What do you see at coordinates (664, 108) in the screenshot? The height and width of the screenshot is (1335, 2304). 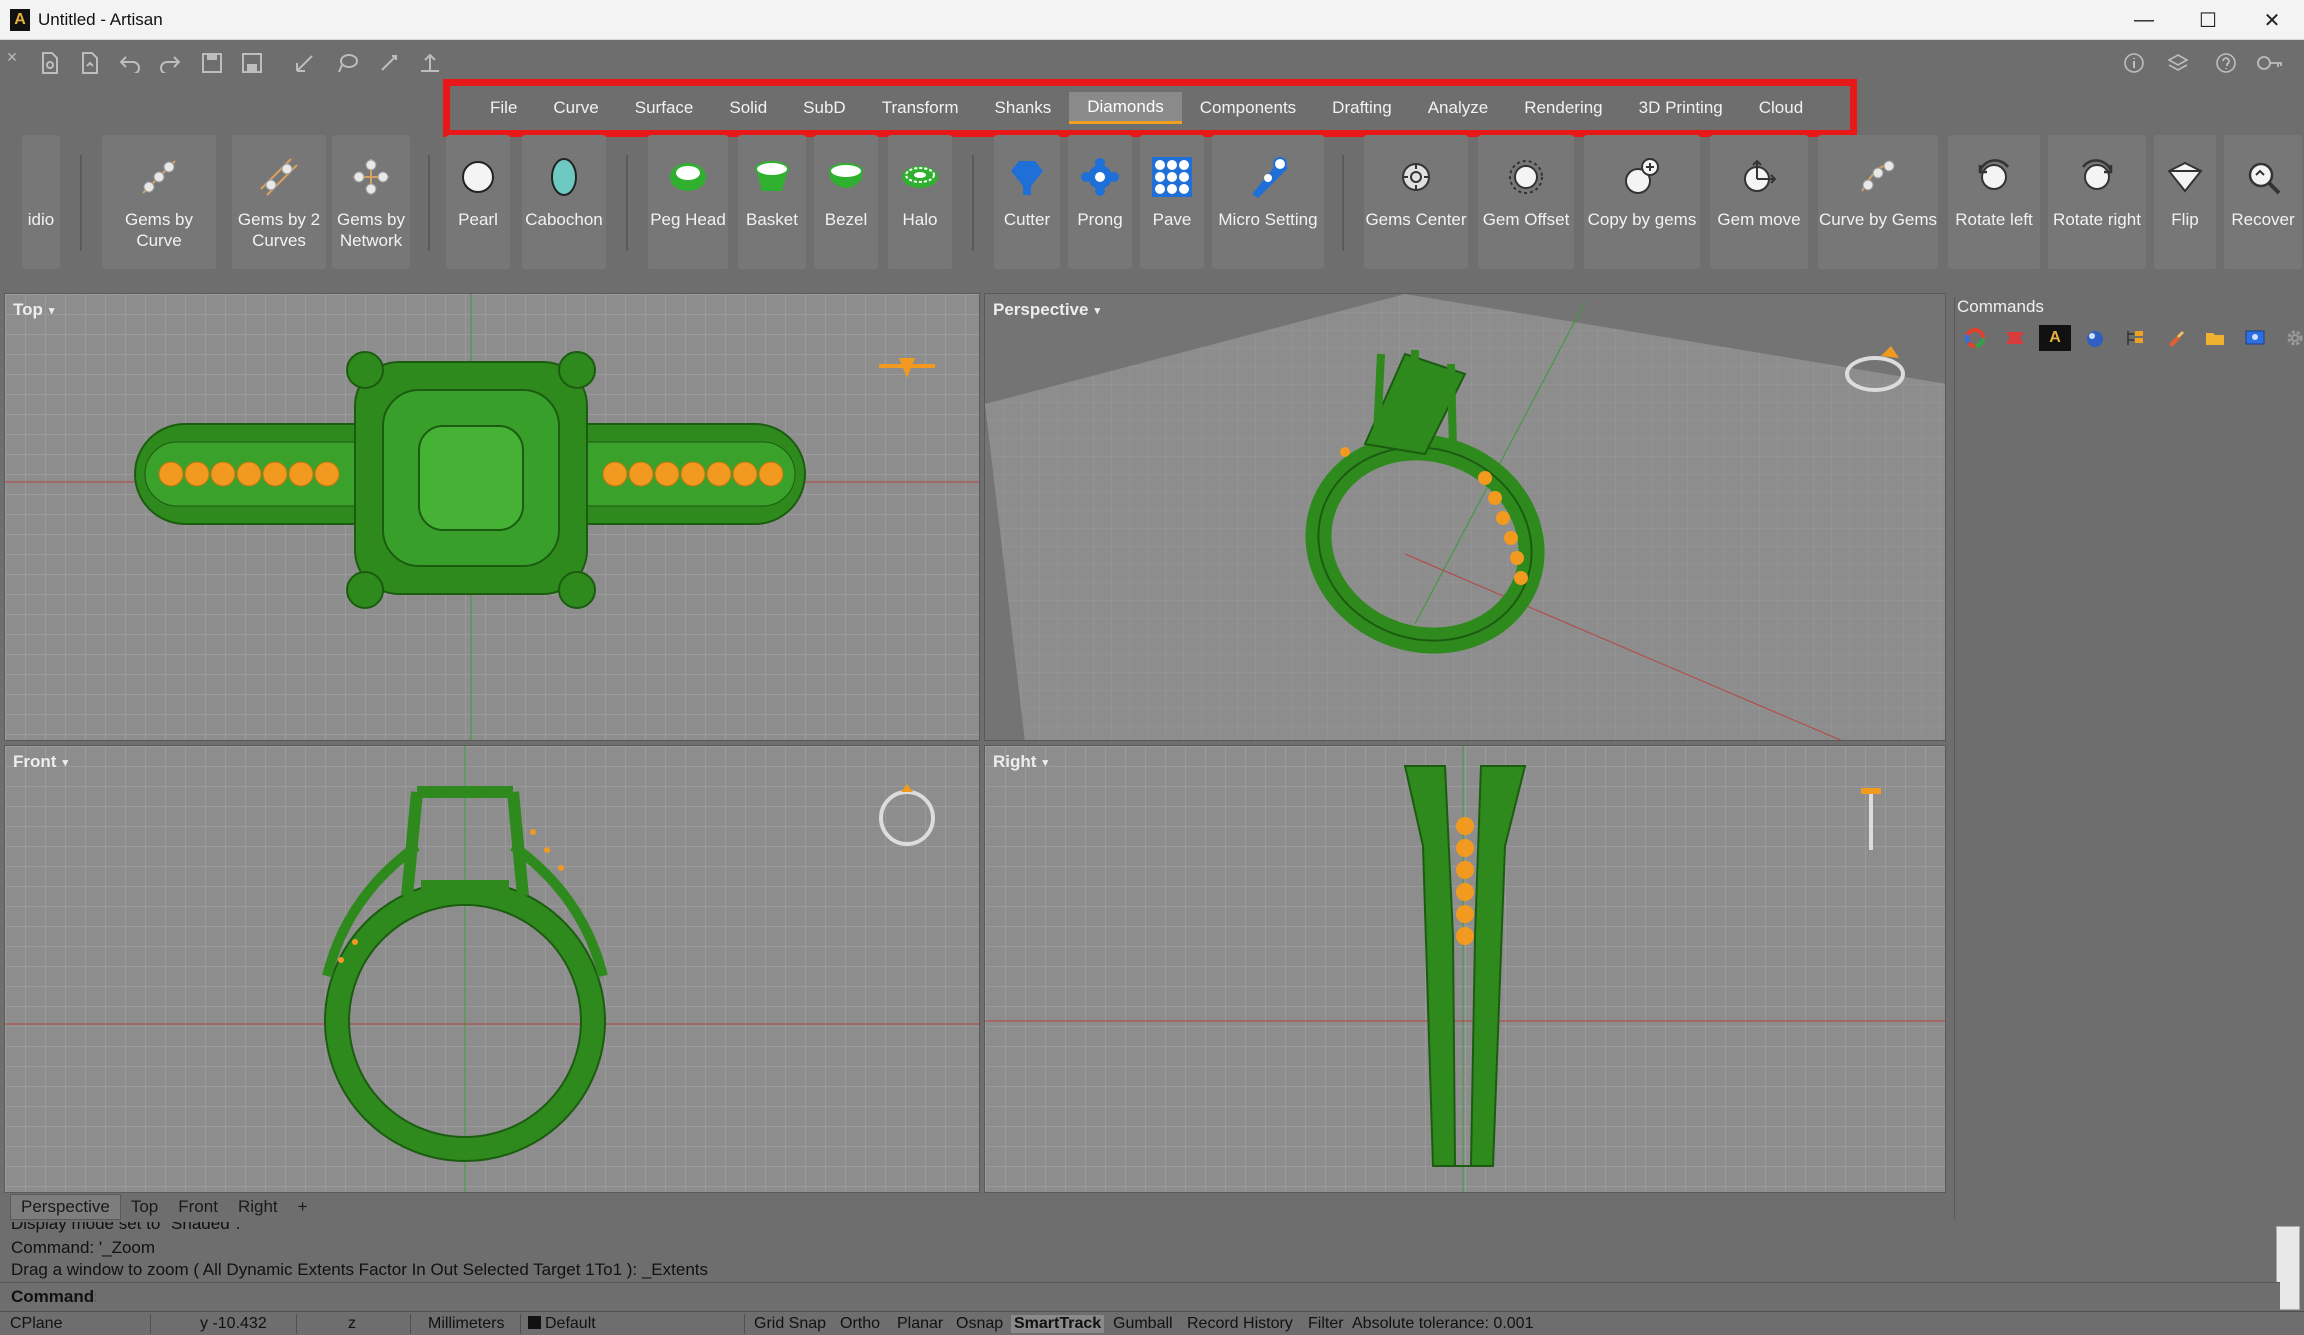 I see `tab-surface: Surface` at bounding box center [664, 108].